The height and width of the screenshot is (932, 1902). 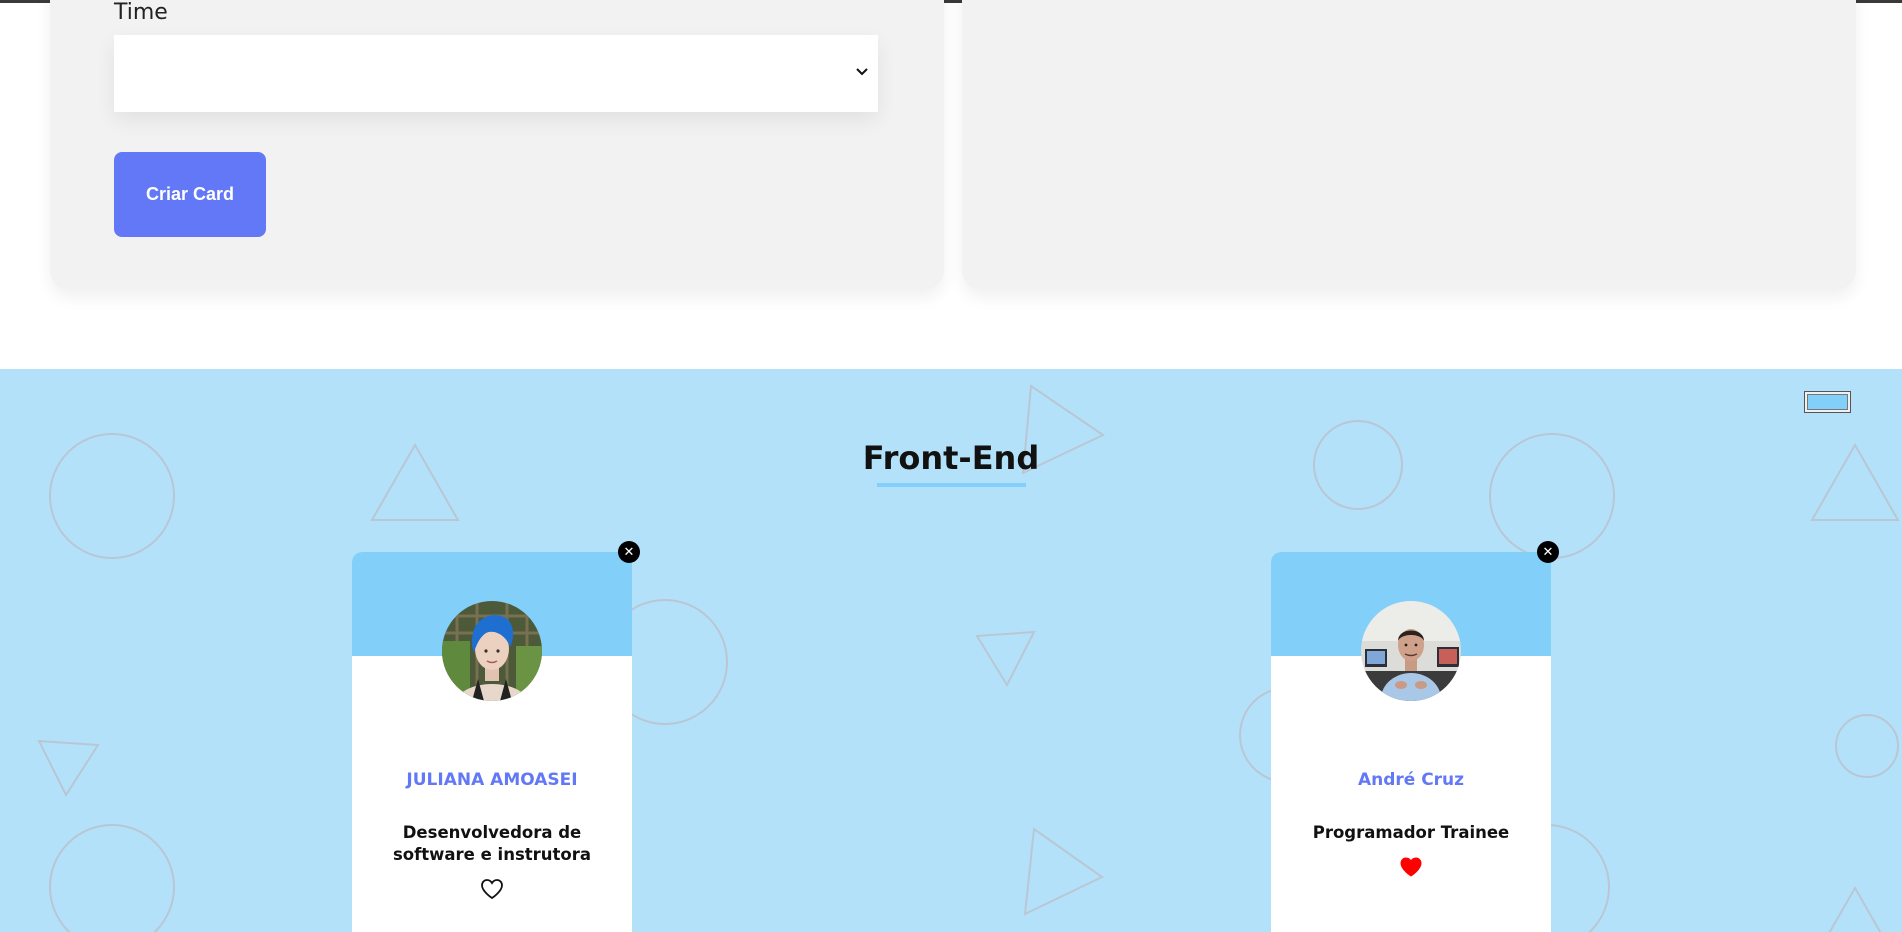 I want to click on banner-panel, so click(x=1409, y=145).